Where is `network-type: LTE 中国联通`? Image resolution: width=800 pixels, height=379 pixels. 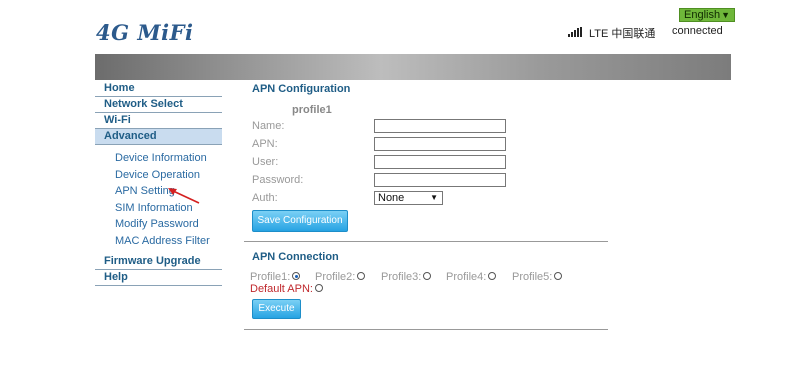 network-type: LTE 中国联通 is located at coordinates (622, 34).